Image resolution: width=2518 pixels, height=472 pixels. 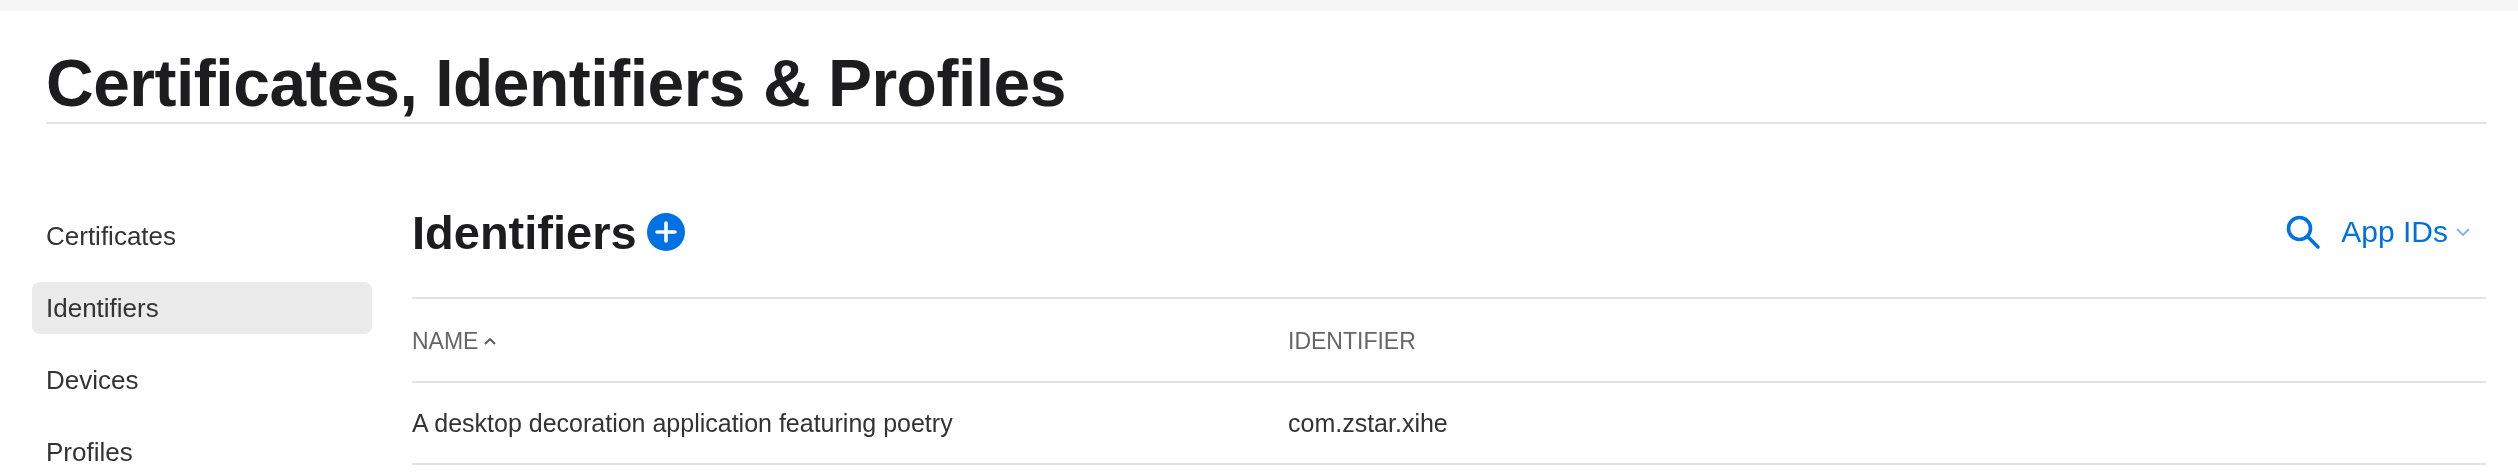 I want to click on sidebar-item: Profiles, so click(x=202, y=449).